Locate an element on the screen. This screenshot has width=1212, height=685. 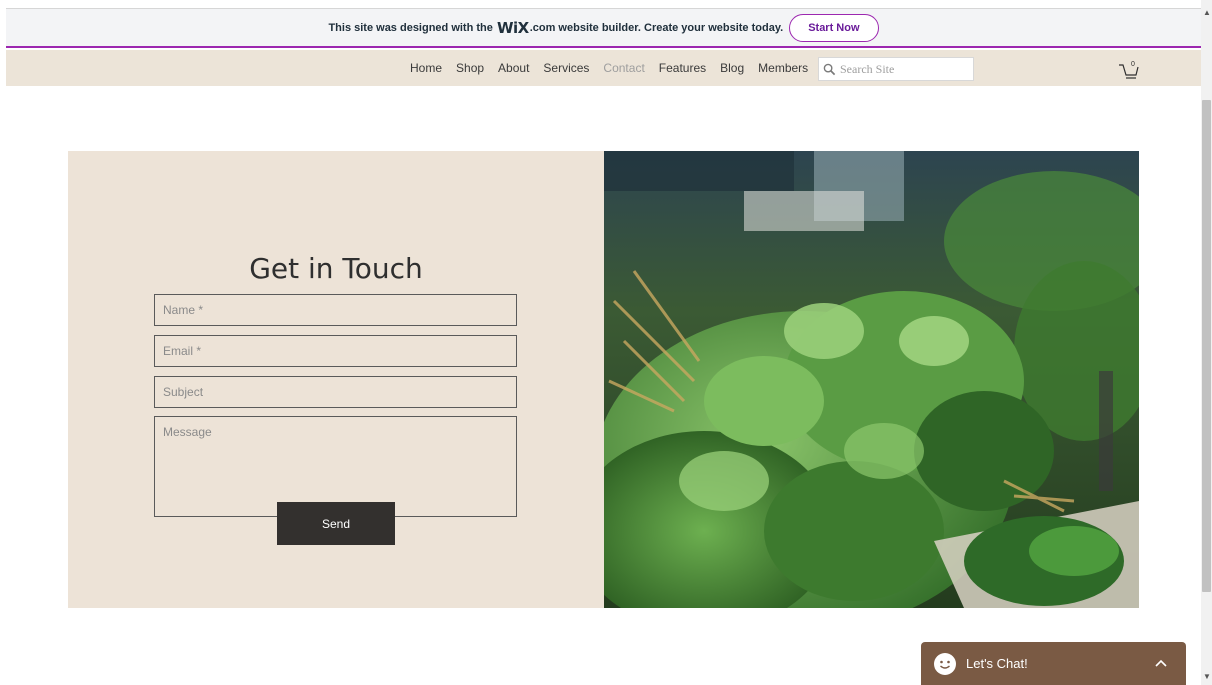
nav-item-services: Services is located at coordinates (566, 68).